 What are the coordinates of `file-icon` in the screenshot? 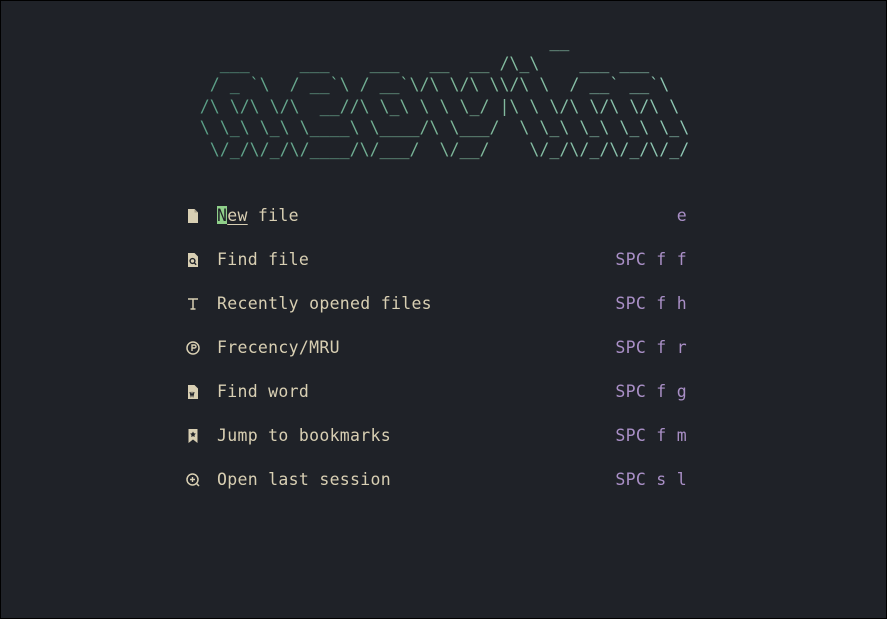 It's located at (193, 216).